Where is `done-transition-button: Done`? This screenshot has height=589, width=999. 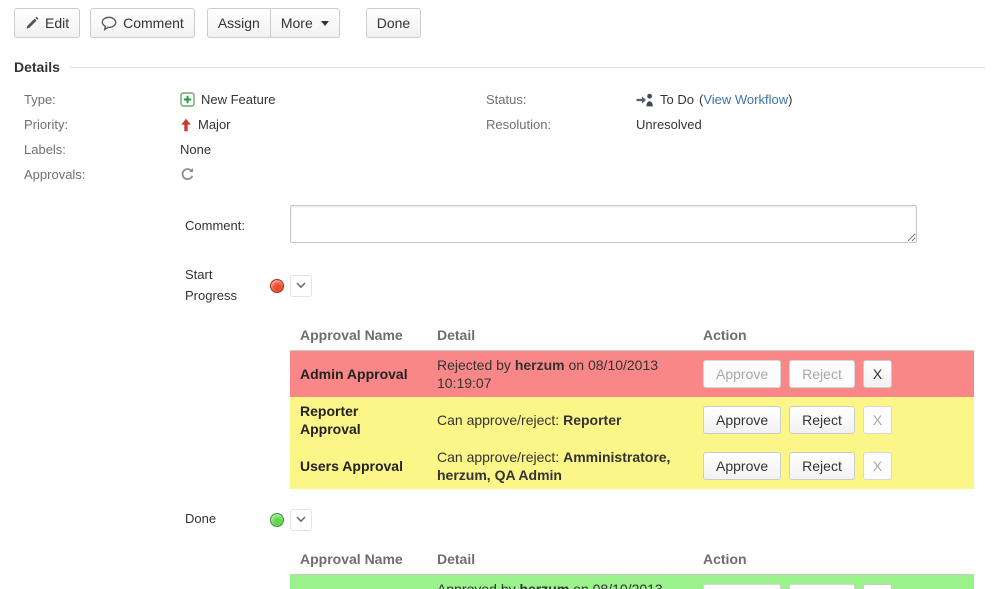
done-transition-button: Done is located at coordinates (393, 23).